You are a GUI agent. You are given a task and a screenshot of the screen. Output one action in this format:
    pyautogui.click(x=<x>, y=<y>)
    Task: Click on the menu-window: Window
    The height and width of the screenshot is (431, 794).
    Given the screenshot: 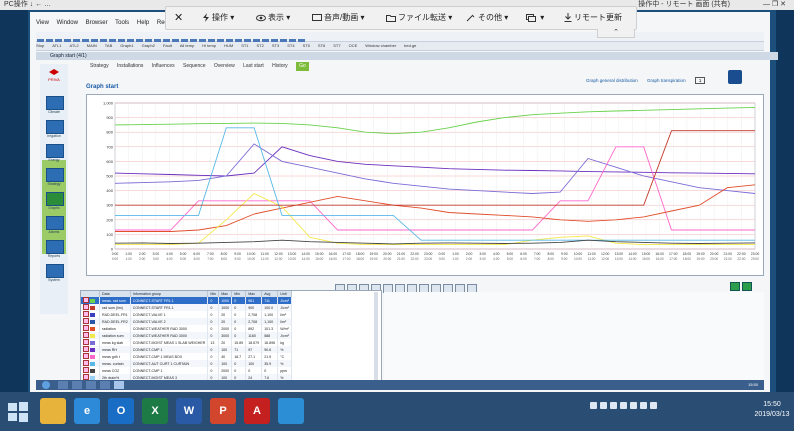 What is the action you would take?
    pyautogui.click(x=67, y=23)
    